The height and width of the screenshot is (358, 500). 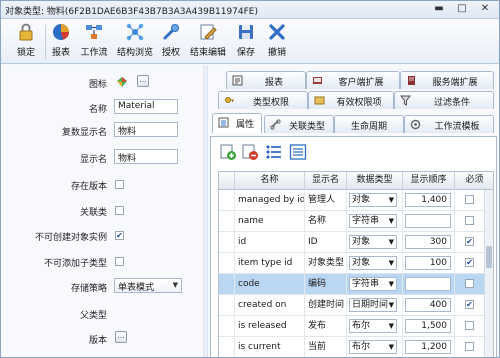 What do you see at coordinates (326, 181) in the screenshot?
I see `column-header: 显示名` at bounding box center [326, 181].